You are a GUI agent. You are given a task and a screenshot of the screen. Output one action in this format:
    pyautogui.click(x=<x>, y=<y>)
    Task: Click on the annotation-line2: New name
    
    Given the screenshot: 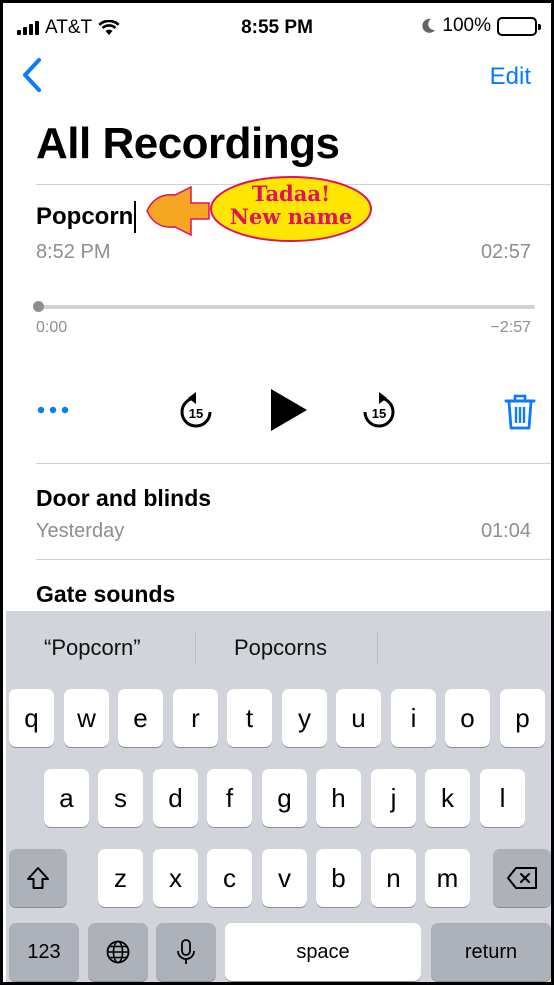 What is the action you would take?
    pyautogui.click(x=291, y=216)
    